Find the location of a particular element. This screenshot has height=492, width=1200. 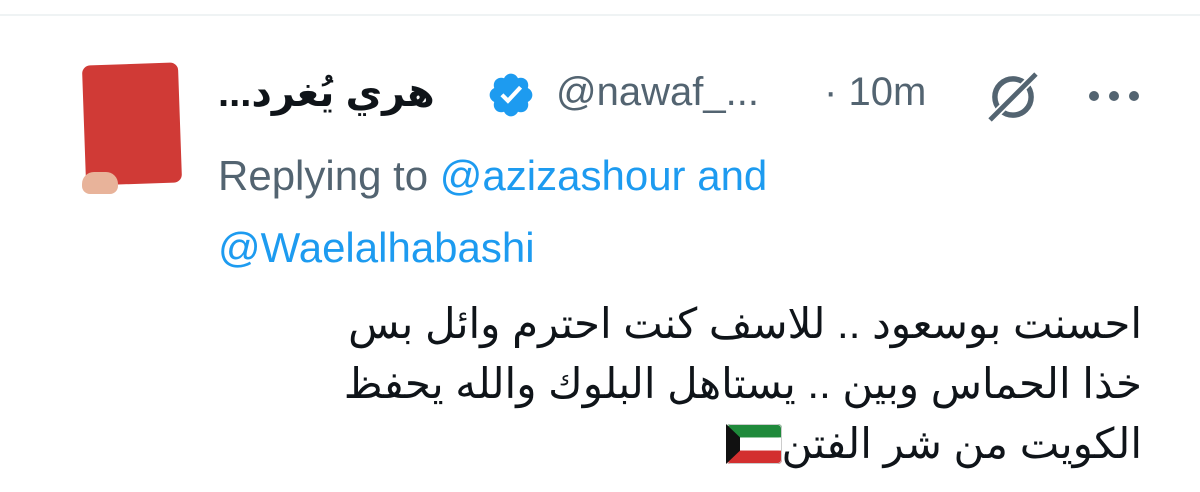

grok-icon is located at coordinates (1013, 97).